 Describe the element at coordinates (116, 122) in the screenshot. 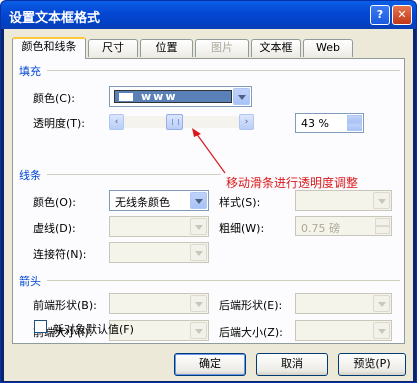

I see `chevron-left-icon: ‹` at that location.